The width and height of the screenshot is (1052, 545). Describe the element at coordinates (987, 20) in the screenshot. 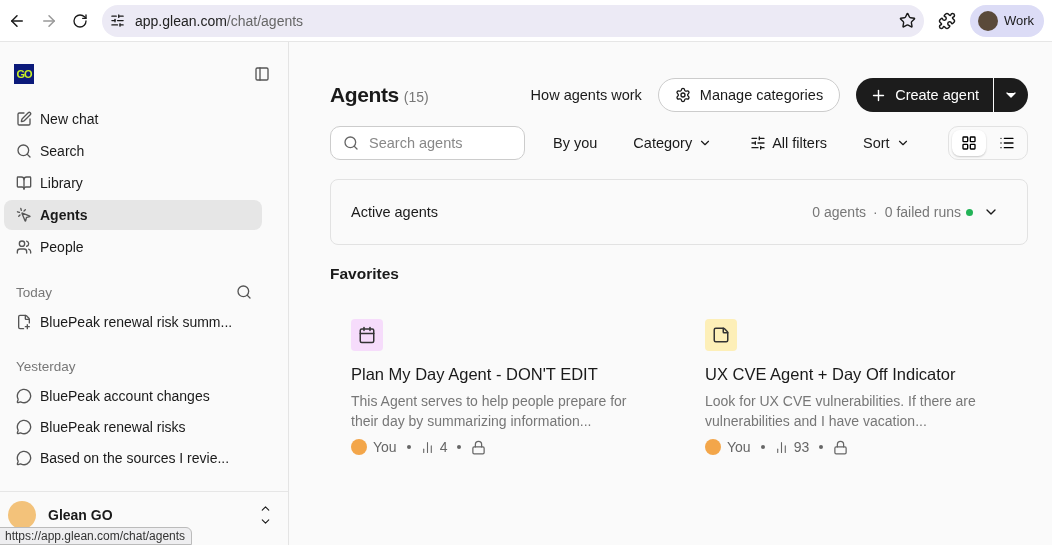

I see `avatar-icon` at that location.